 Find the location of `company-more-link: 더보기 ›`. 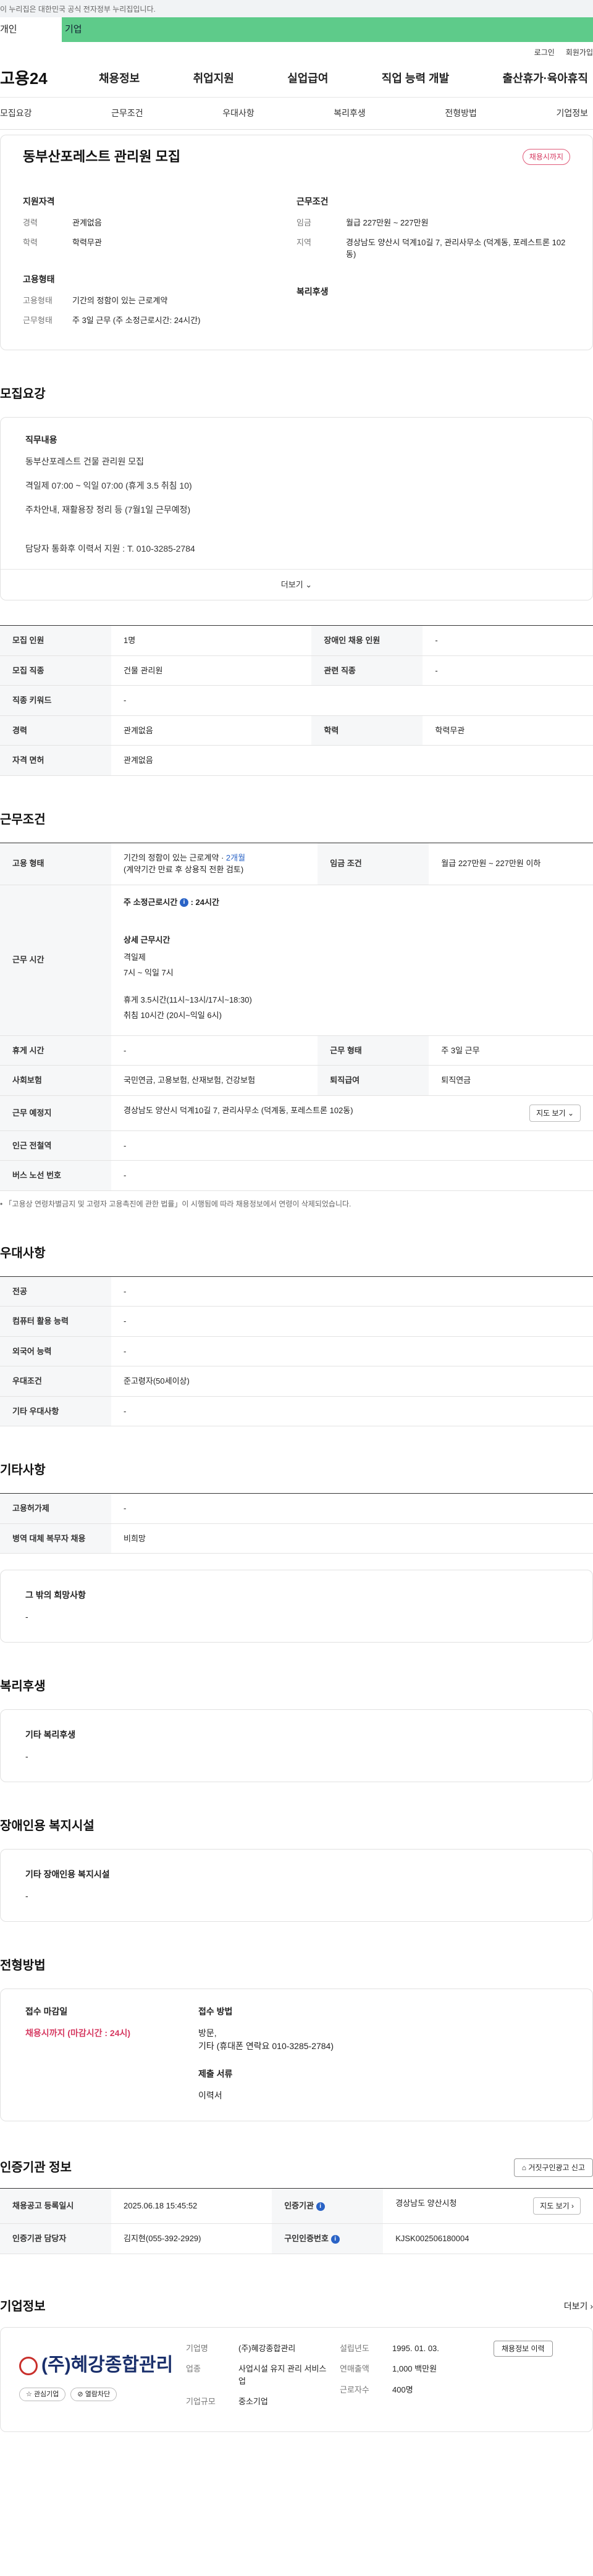

company-more-link: 더보기 › is located at coordinates (578, 2306).